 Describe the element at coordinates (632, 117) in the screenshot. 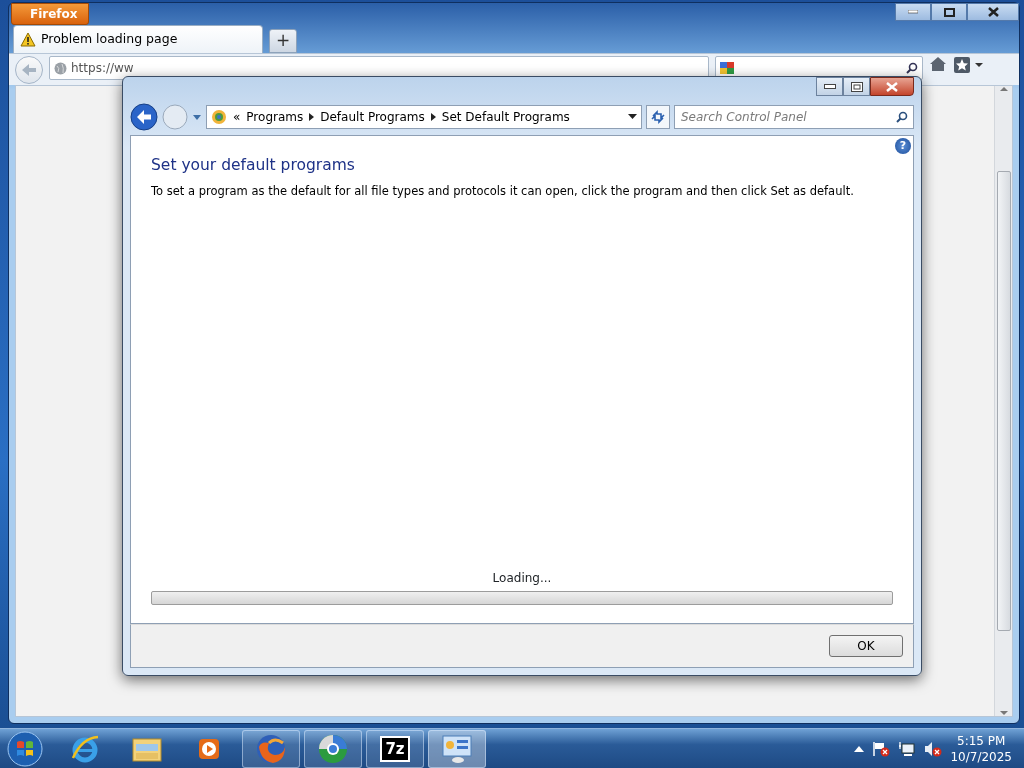

I see `dropdown-icon` at that location.